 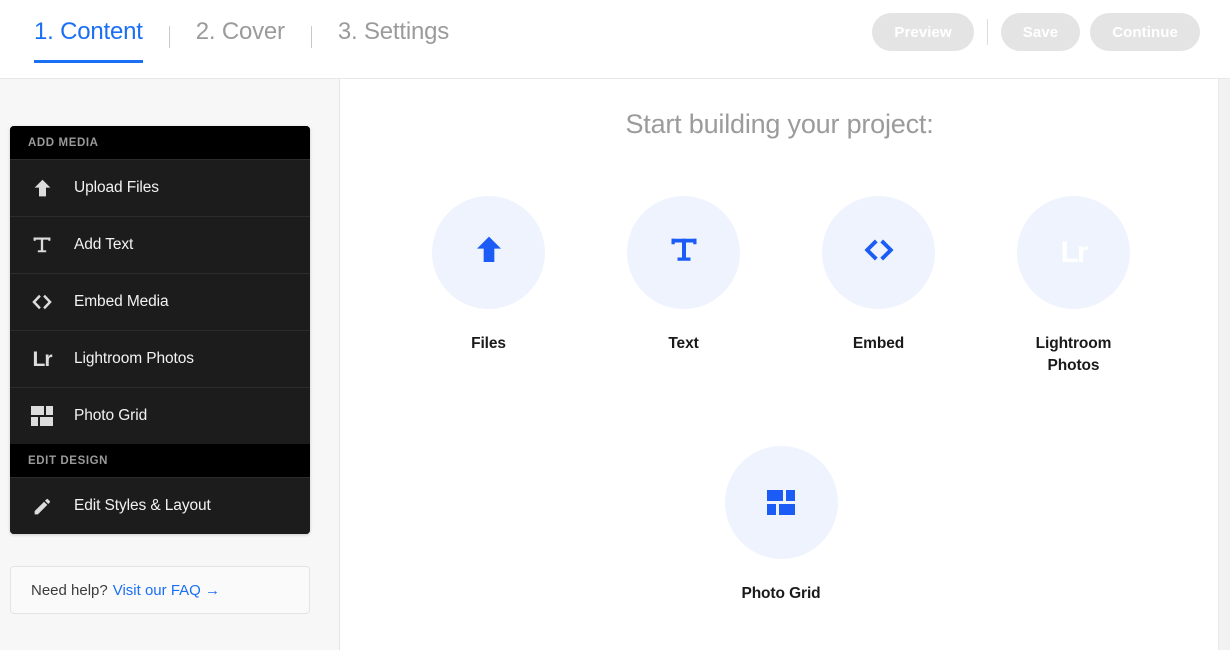 I want to click on tile-label: Files, so click(x=488, y=343).